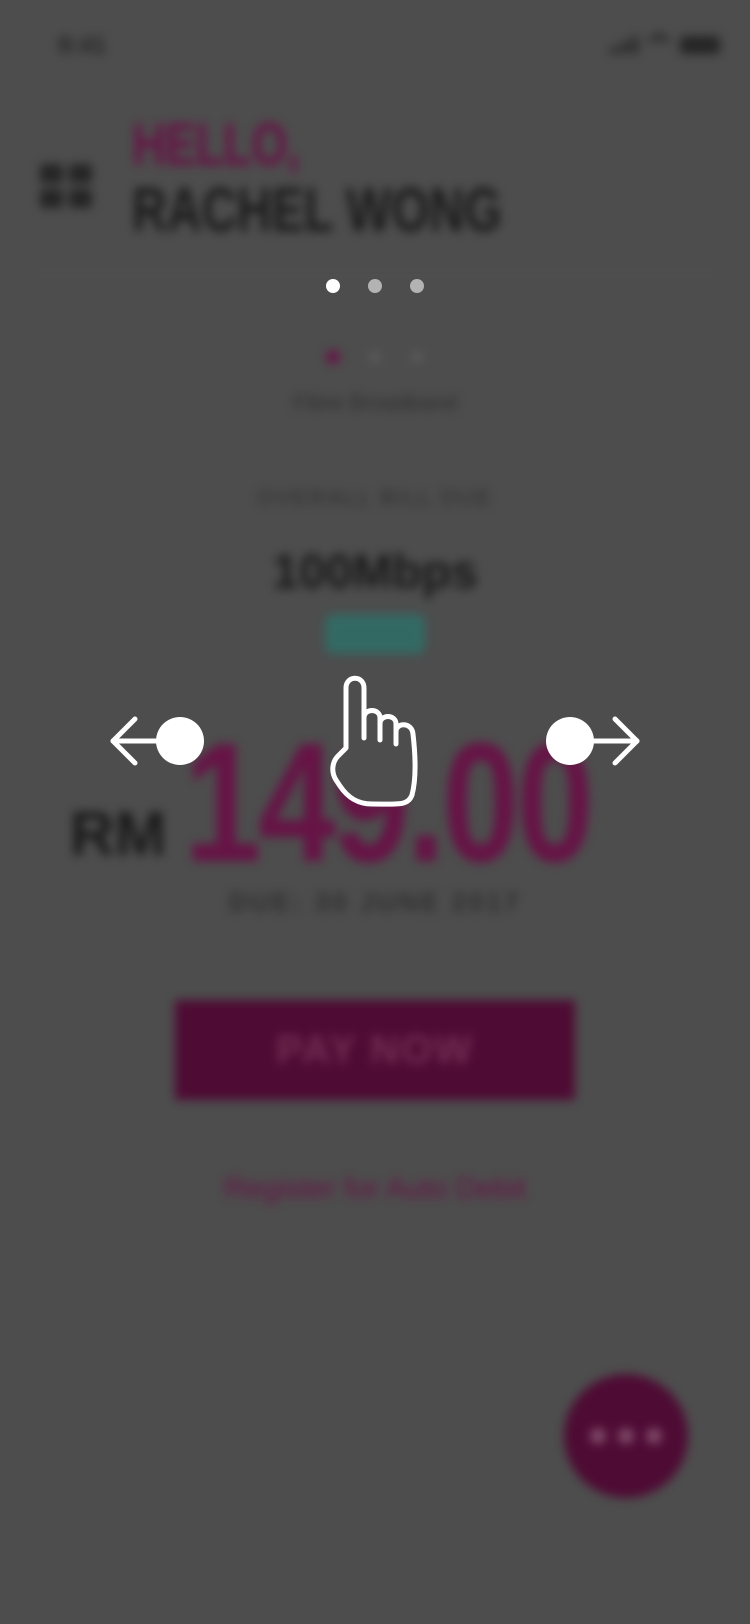 This screenshot has height=1624, width=750. What do you see at coordinates (593, 741) in the screenshot?
I see `arrow-right-icon` at bounding box center [593, 741].